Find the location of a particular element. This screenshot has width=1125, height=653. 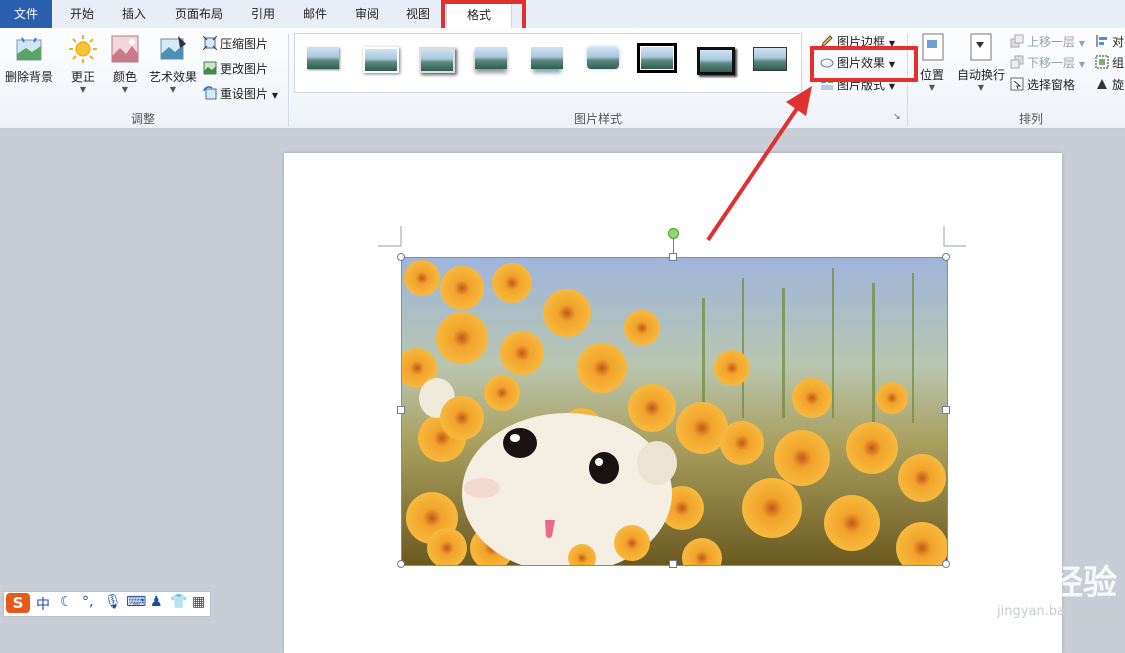

color-label: 颜色 is located at coordinates (124, 77).